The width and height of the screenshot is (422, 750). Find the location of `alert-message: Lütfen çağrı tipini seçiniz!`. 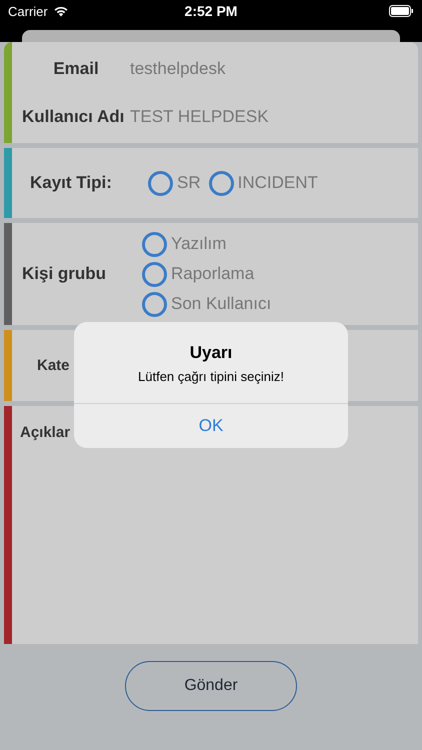

alert-message: Lütfen çağrı tipini seçiniz! is located at coordinates (211, 376).